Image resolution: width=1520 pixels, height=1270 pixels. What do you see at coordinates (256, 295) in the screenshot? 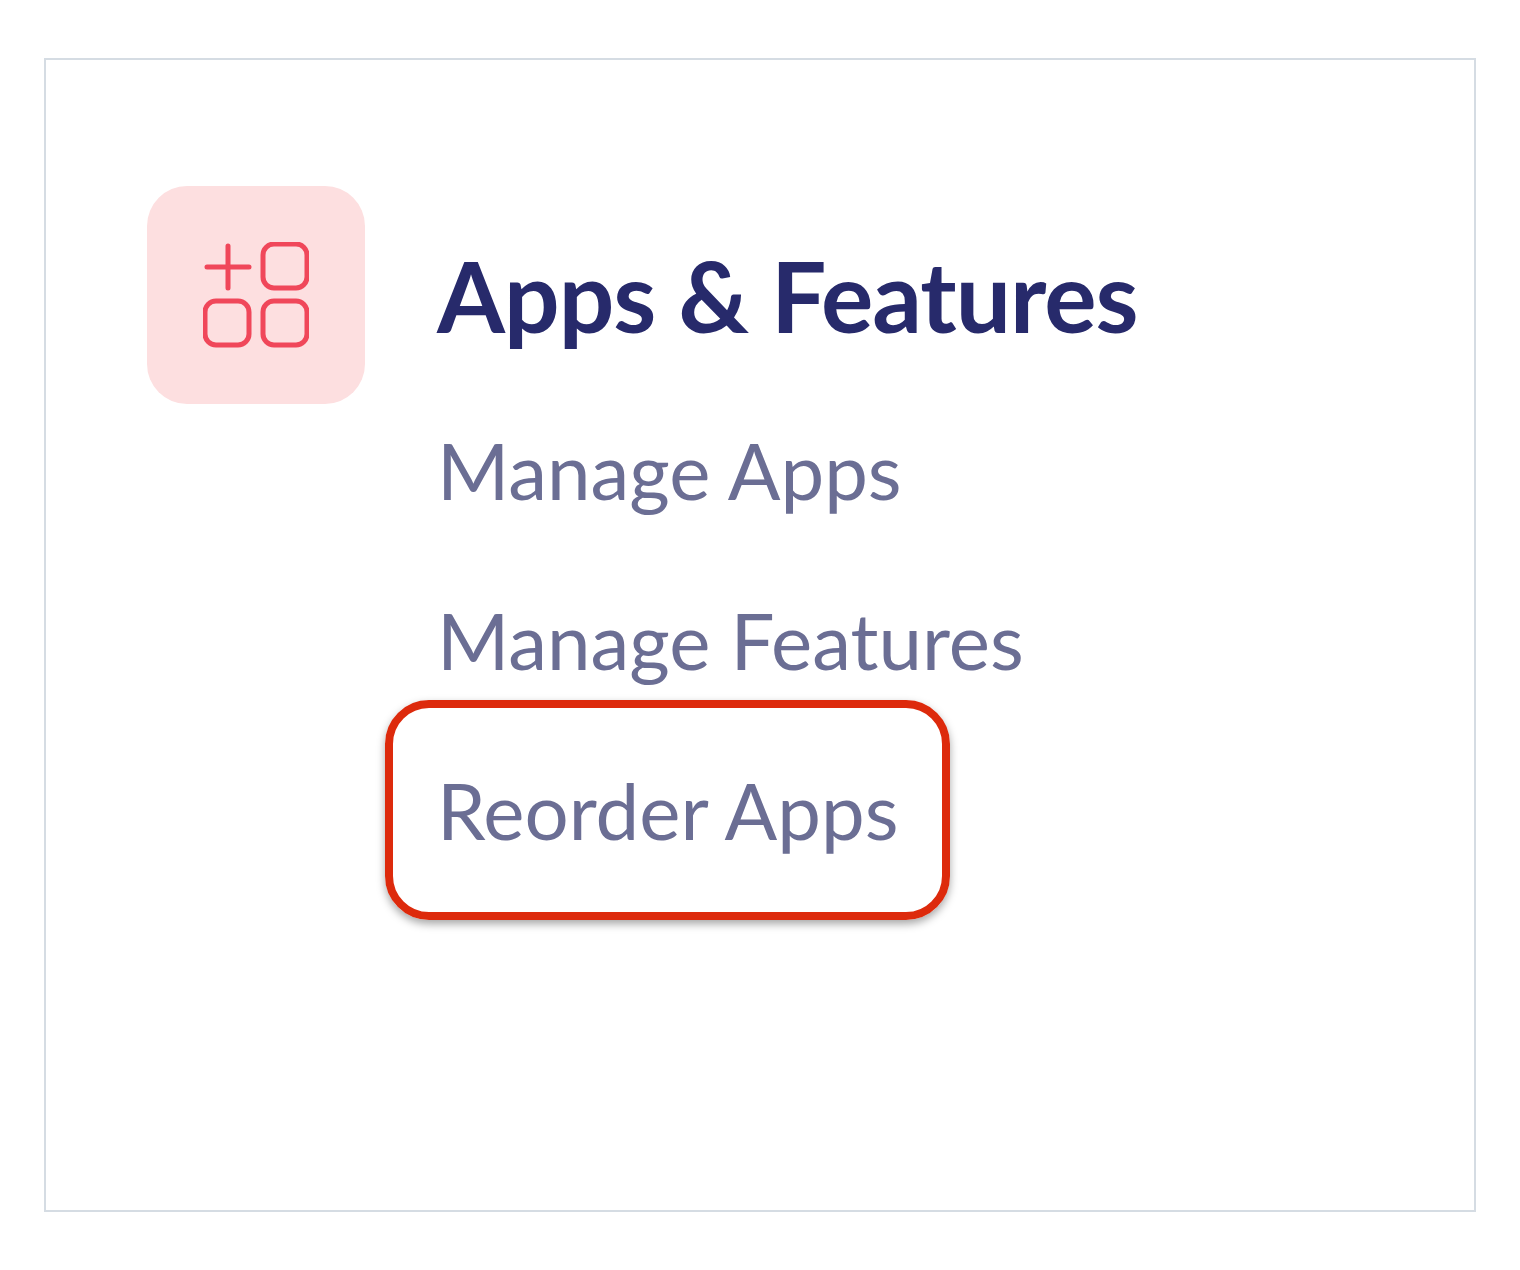
I see `apps-grid-icon` at bounding box center [256, 295].